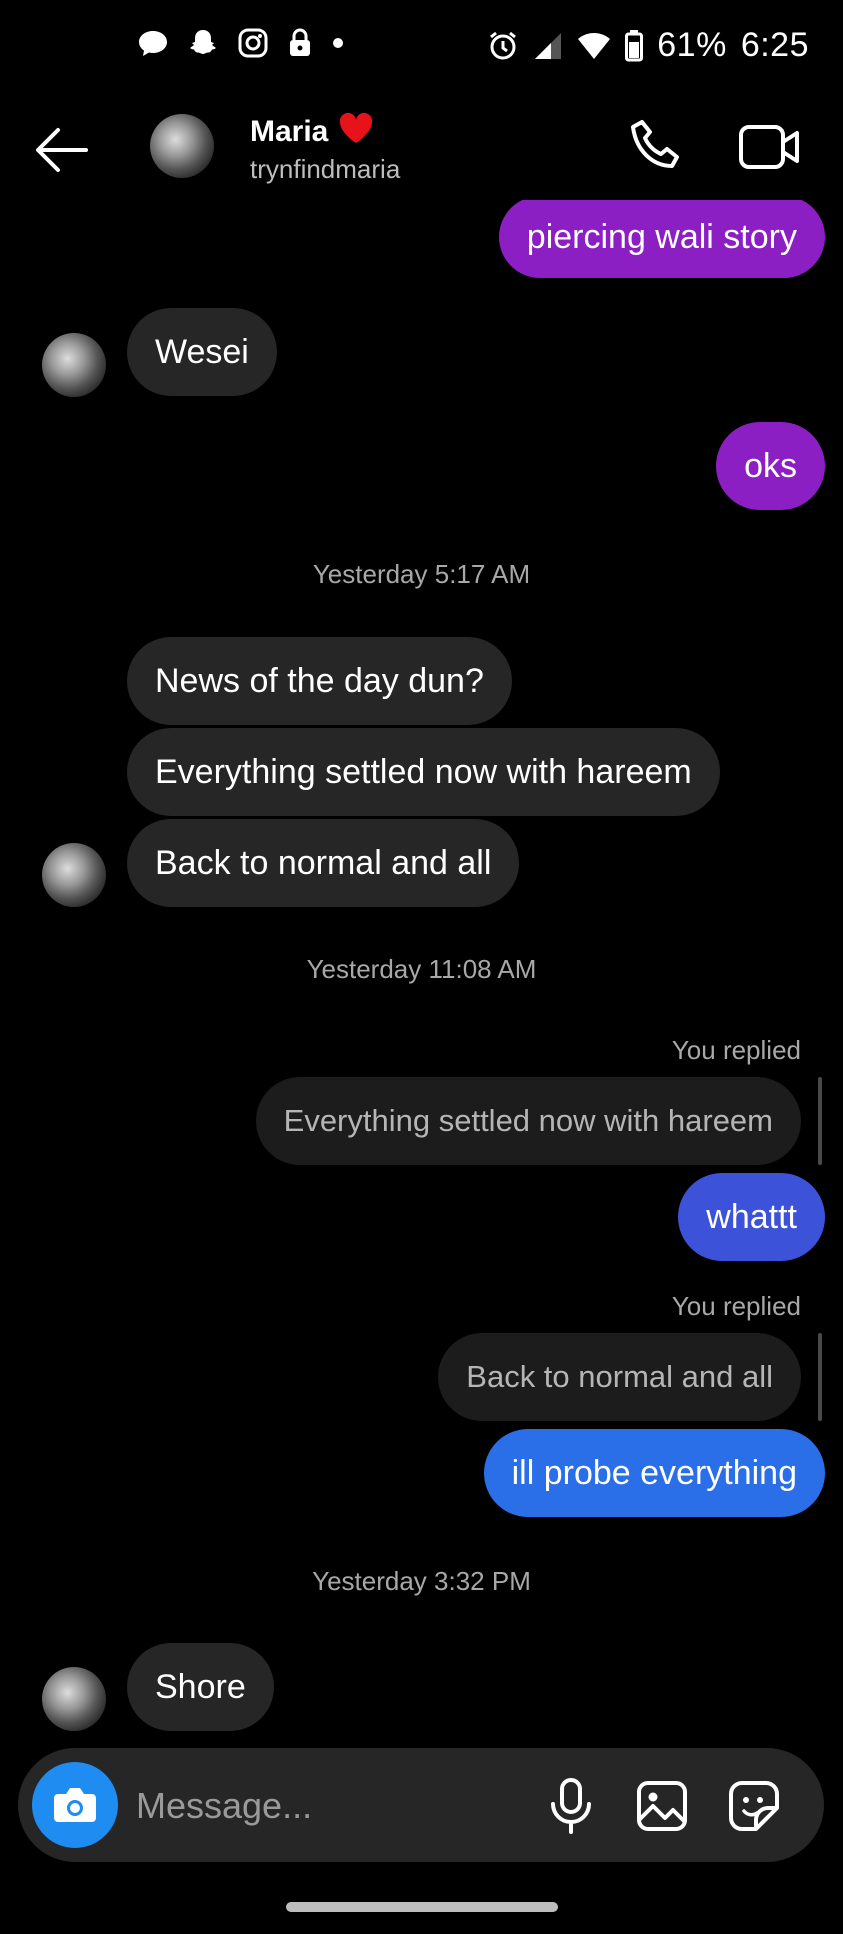 The image size is (843, 1934). What do you see at coordinates (648, 45) in the screenshot?
I see `status-right-icons: 61% 6:25` at bounding box center [648, 45].